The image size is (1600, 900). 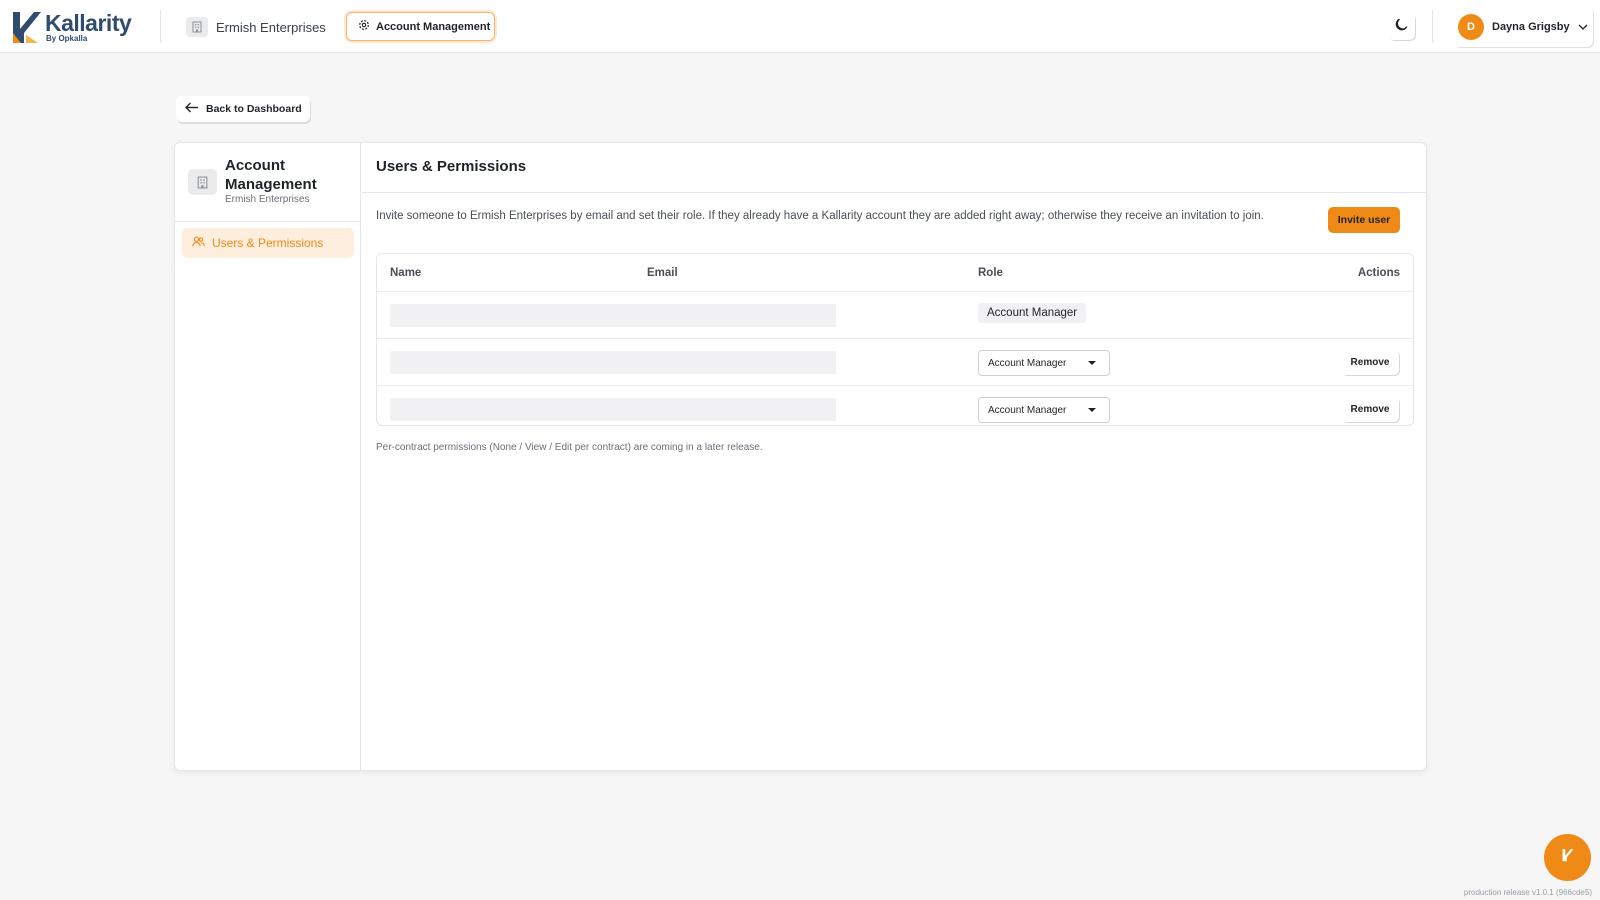 I want to click on back-label: Back to Dashboard, so click(x=254, y=109).